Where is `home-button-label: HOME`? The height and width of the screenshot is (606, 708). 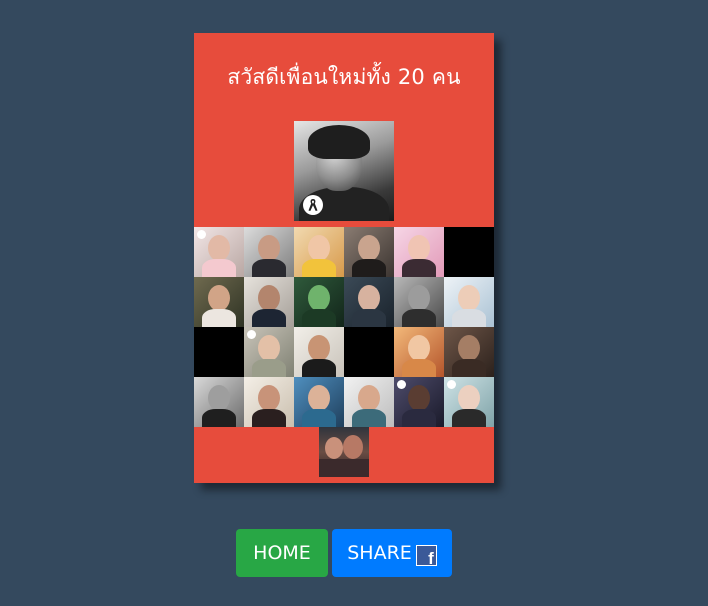 home-button-label: HOME is located at coordinates (282, 553).